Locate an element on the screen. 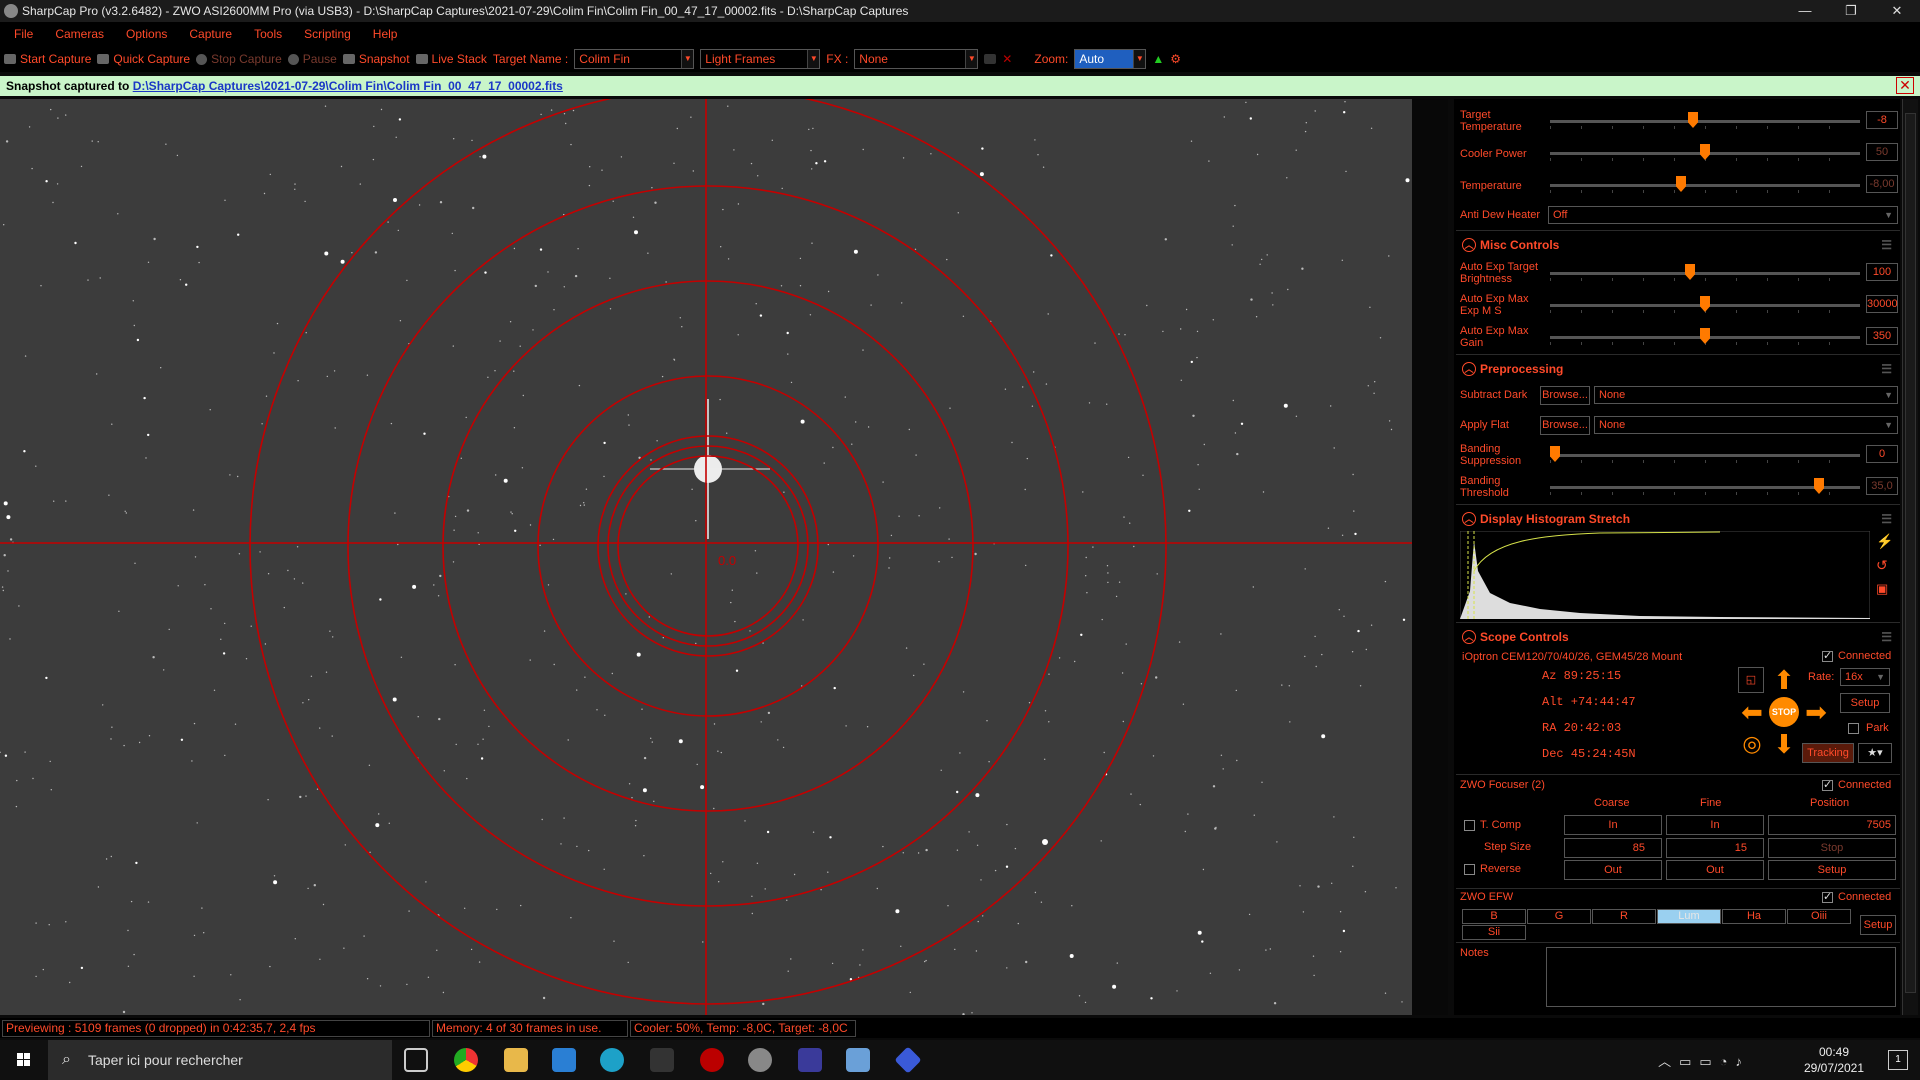 This screenshot has width=1920, height=1080. tcomp-checkbox is located at coordinates (1469, 825).